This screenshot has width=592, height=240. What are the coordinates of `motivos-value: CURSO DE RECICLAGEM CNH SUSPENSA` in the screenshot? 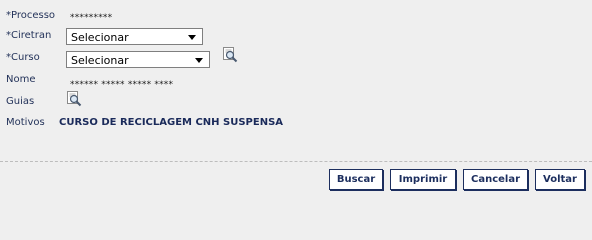 It's located at (171, 122).